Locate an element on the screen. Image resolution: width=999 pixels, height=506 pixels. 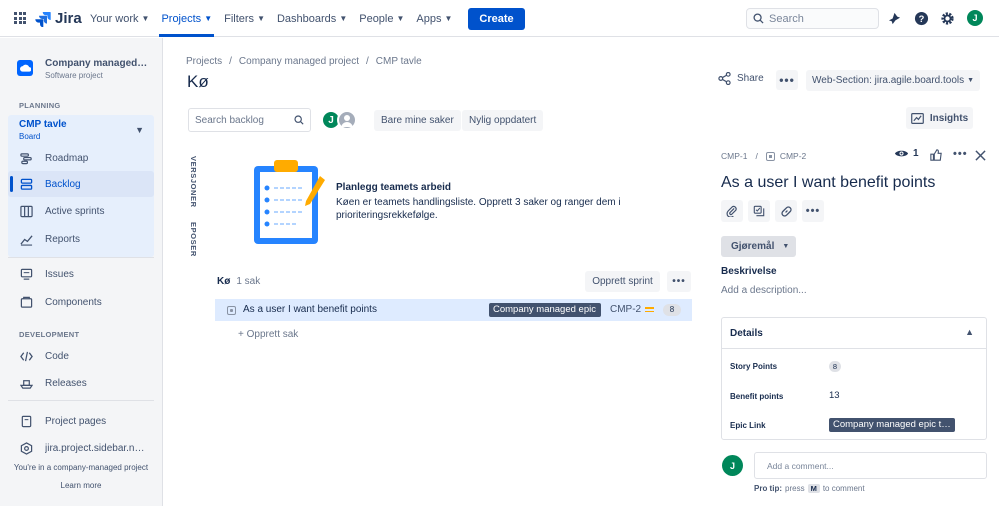
jira-logo: Jira is located at coordinates (58, 18).